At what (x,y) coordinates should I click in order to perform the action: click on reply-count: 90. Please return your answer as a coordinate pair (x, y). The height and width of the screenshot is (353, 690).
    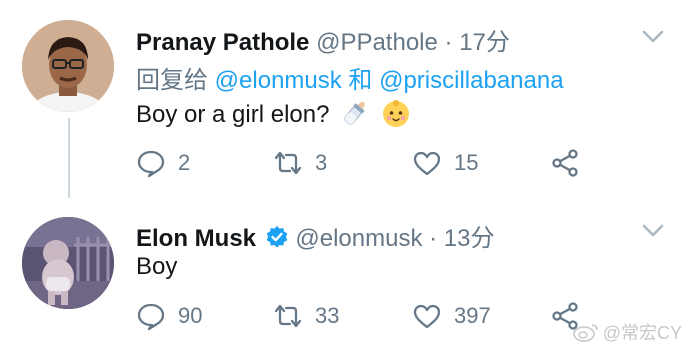
    Looking at the image, I should click on (190, 315).